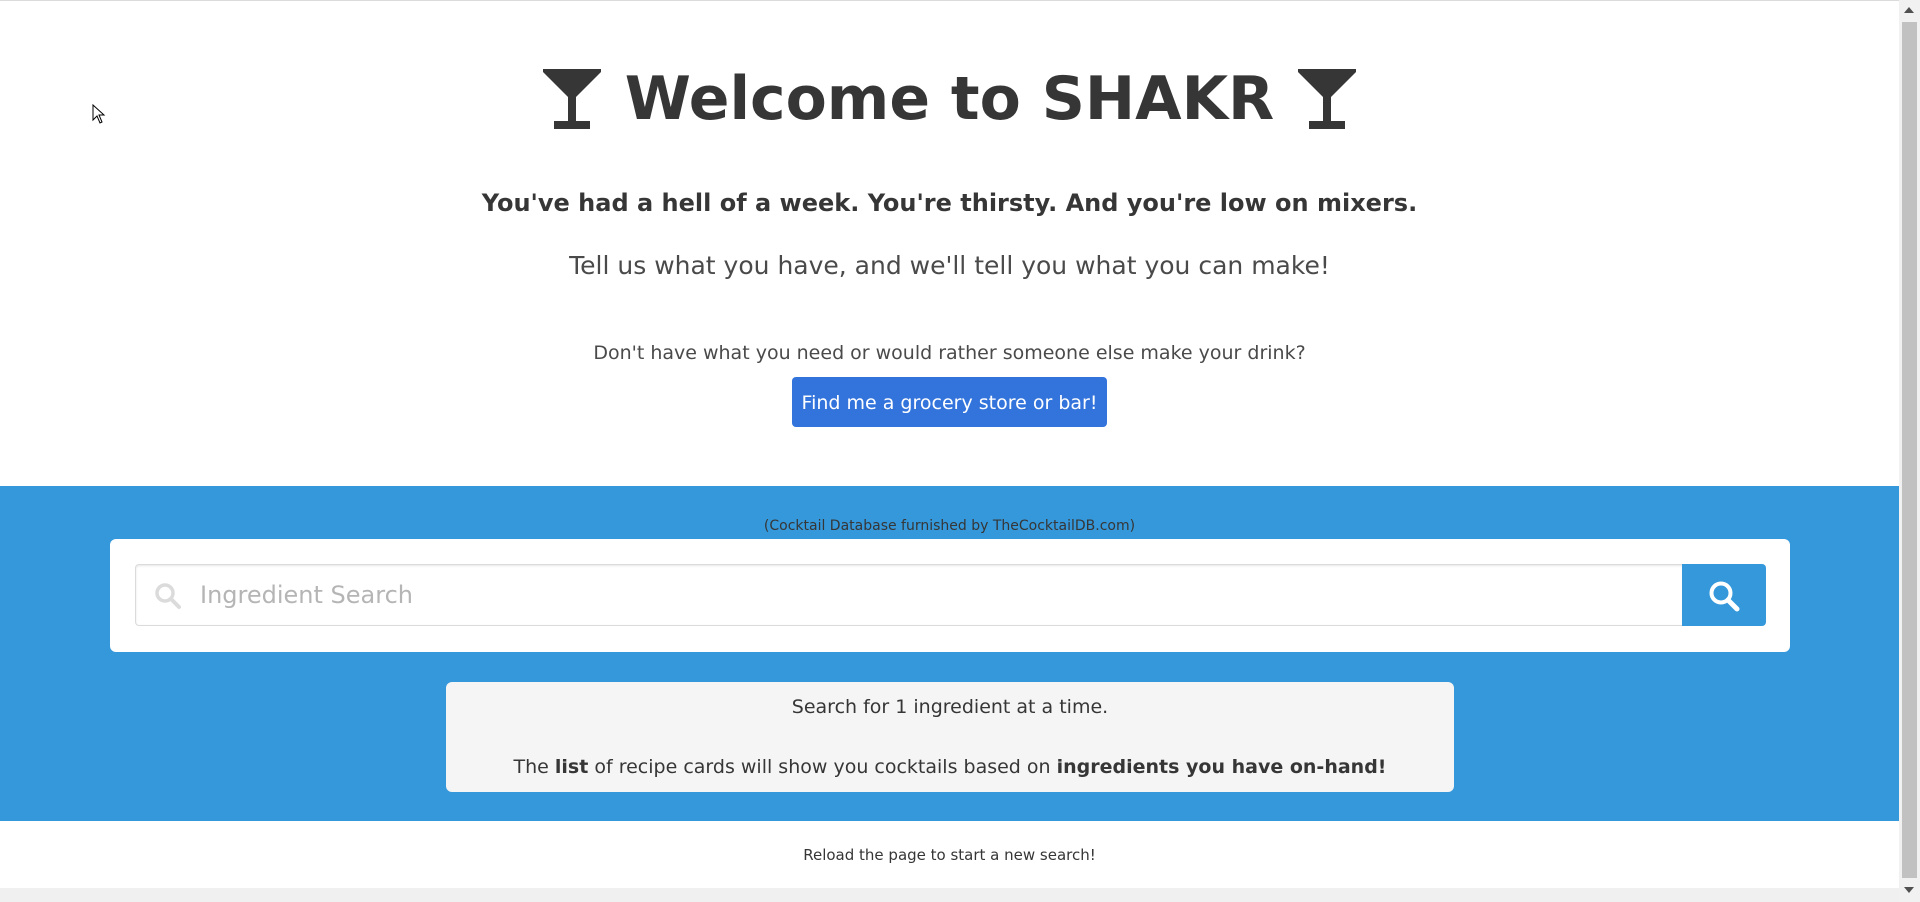 Image resolution: width=1920 pixels, height=902 pixels. What do you see at coordinates (933, 595) in the screenshot?
I see `ingredient-search-input` at bounding box center [933, 595].